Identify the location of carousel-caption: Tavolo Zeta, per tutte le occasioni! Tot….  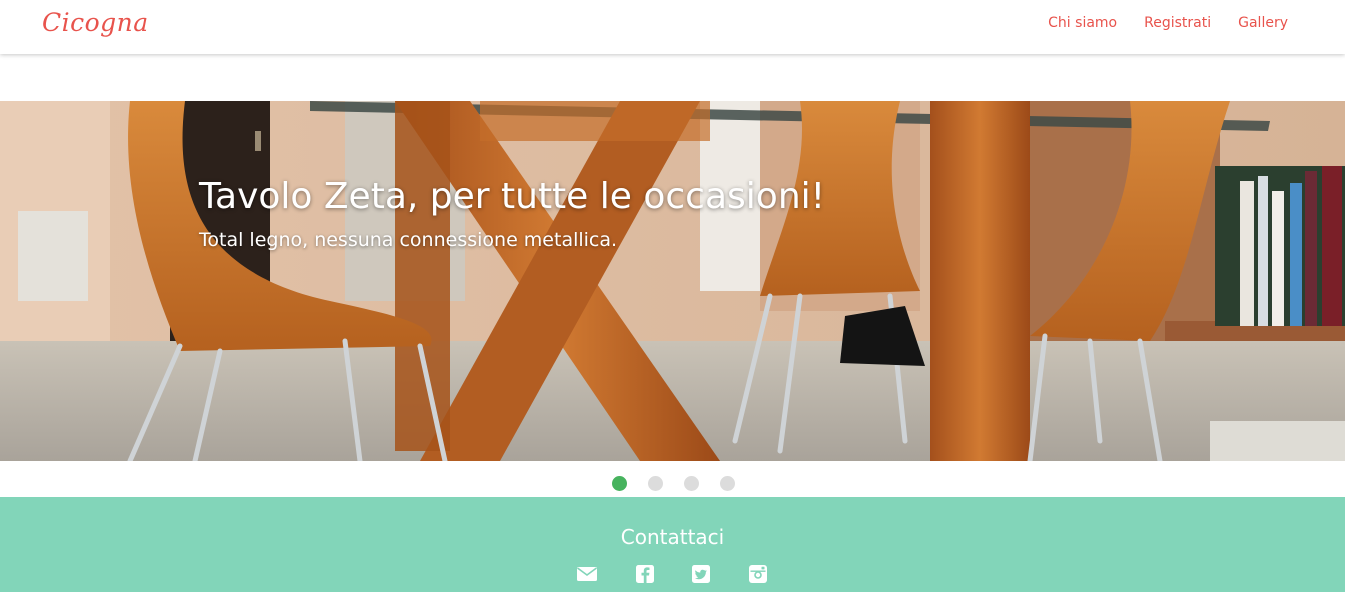
(512, 213).